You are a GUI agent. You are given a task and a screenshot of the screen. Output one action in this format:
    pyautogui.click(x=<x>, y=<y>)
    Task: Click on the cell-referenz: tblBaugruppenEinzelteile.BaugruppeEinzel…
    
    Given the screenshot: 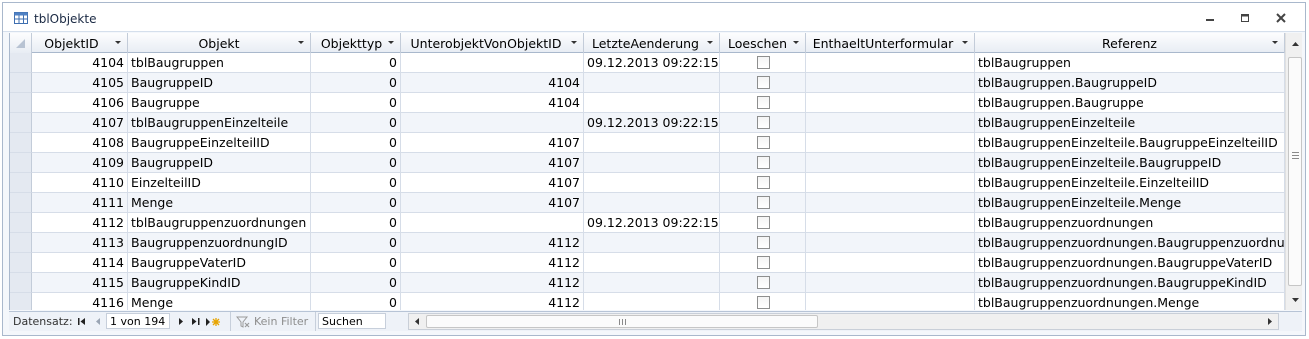 What is the action you would take?
    pyautogui.click(x=1130, y=143)
    